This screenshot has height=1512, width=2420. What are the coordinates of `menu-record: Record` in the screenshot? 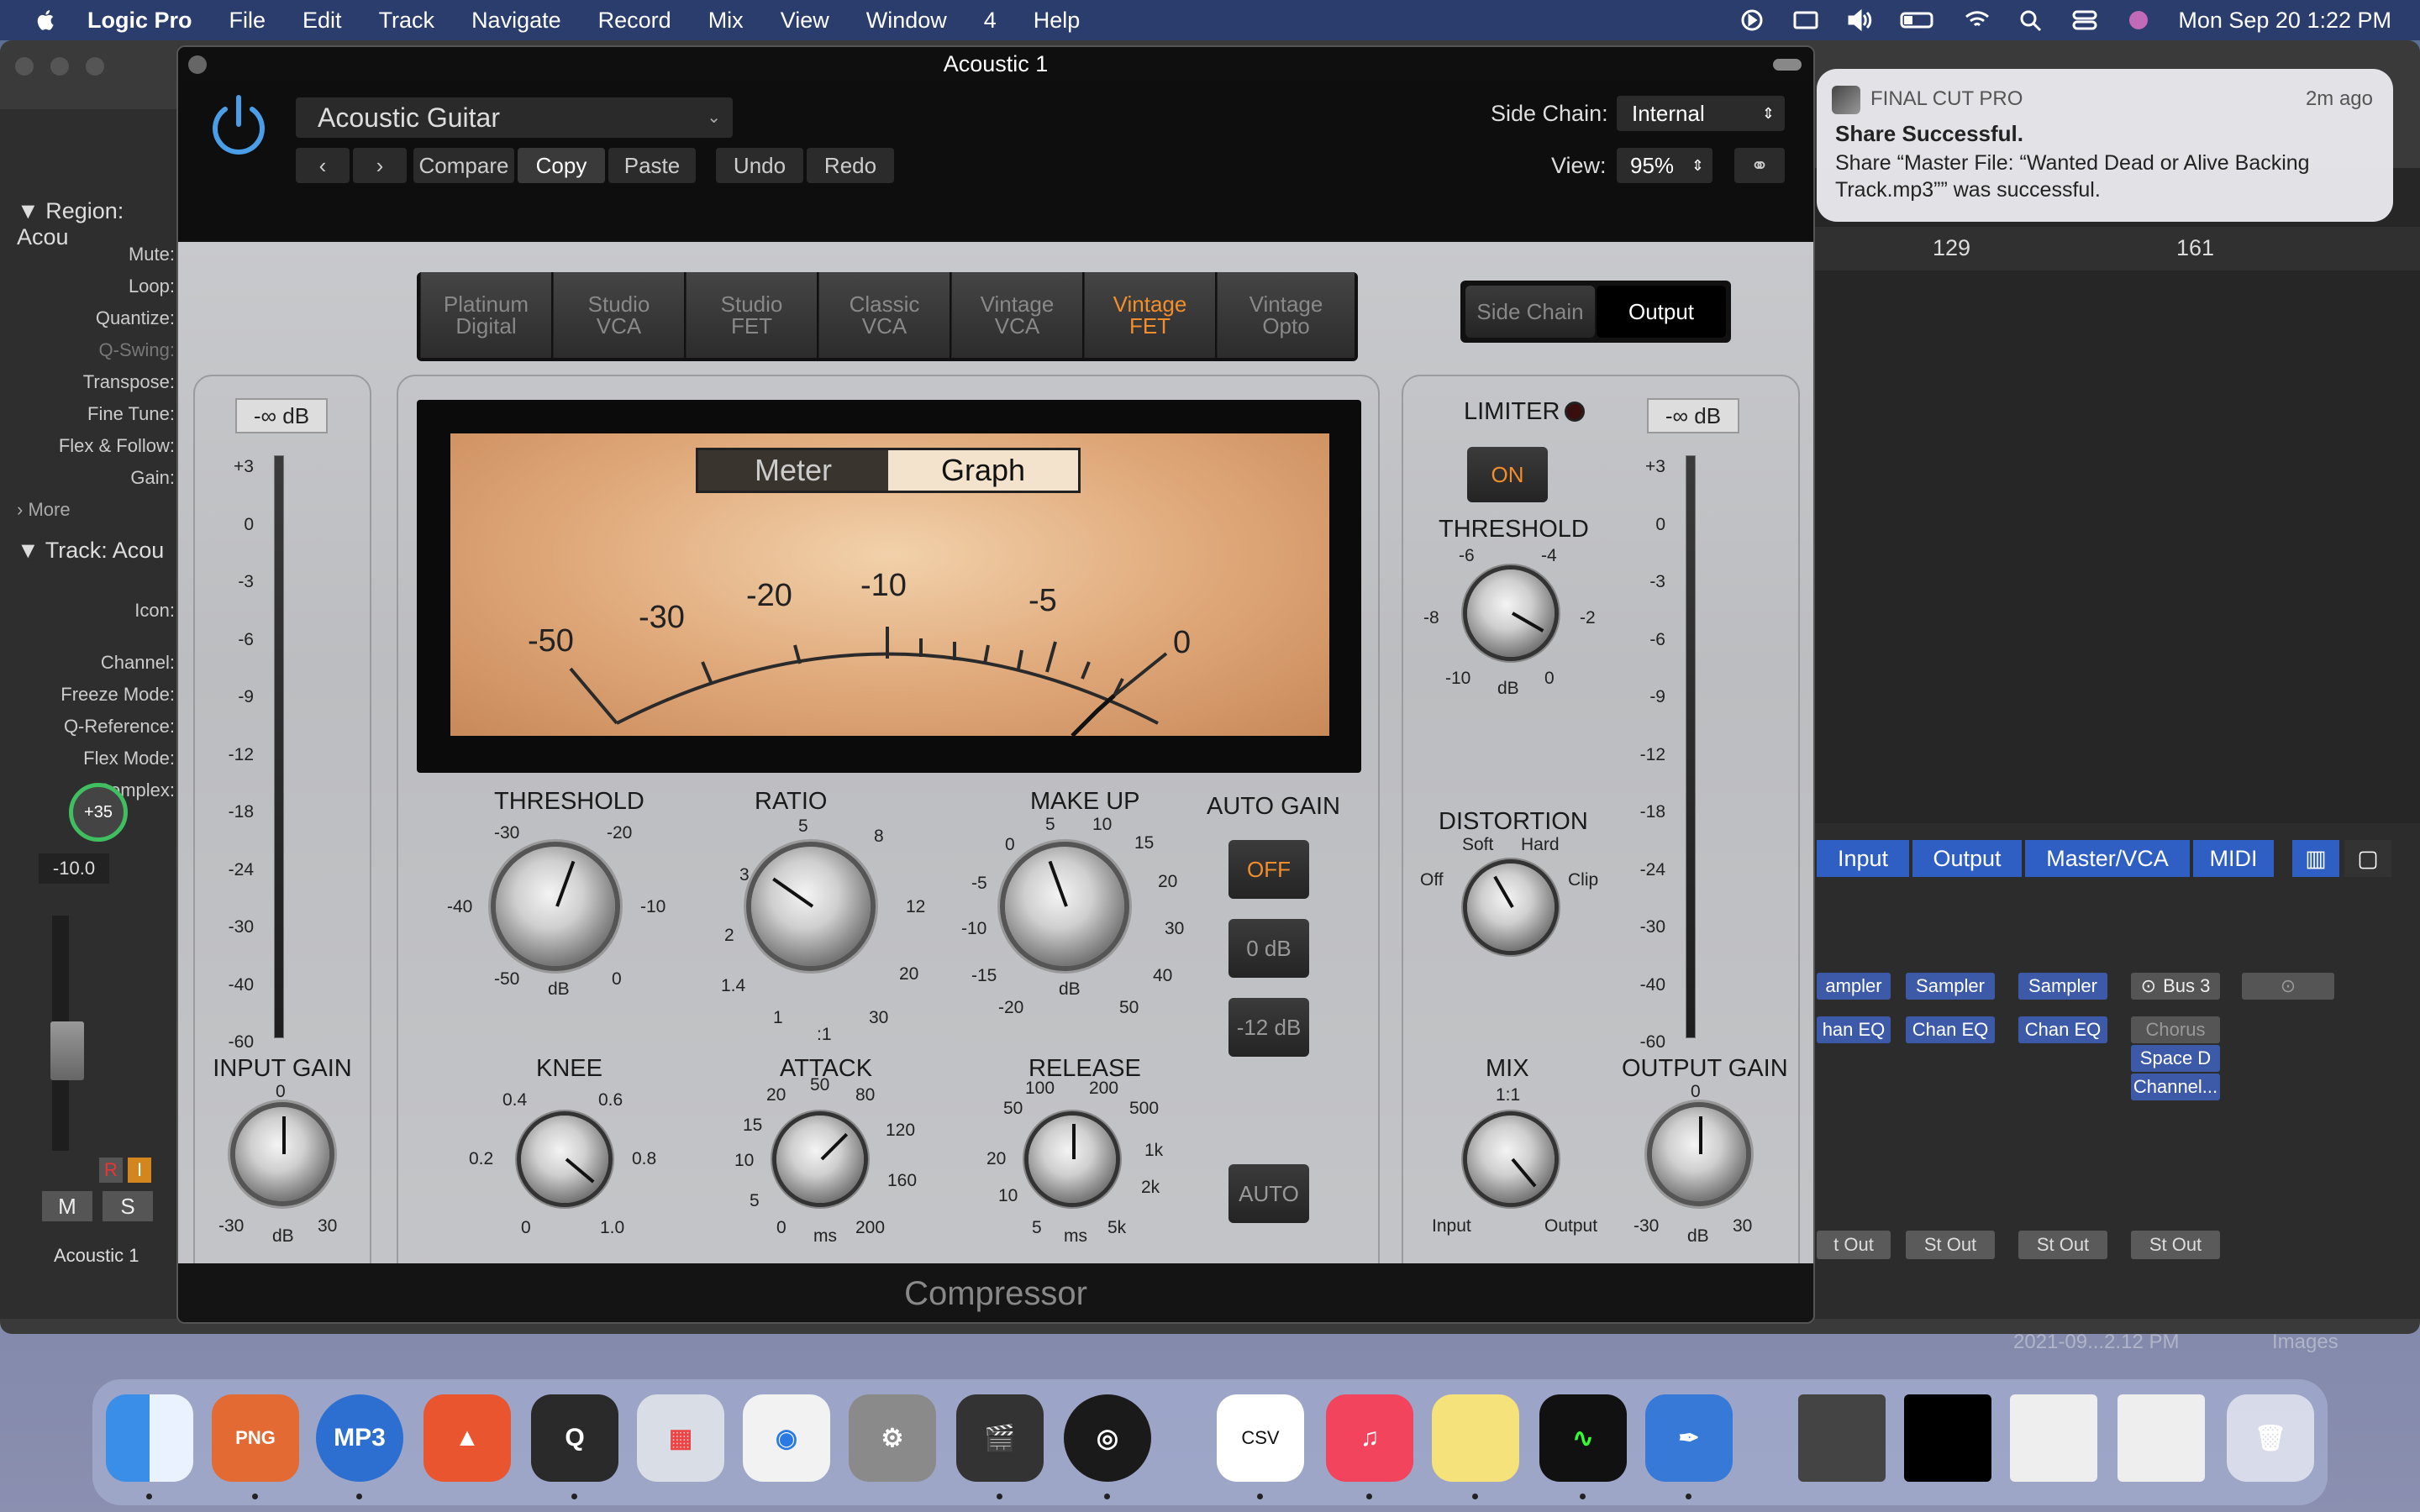 It's located at (634, 21).